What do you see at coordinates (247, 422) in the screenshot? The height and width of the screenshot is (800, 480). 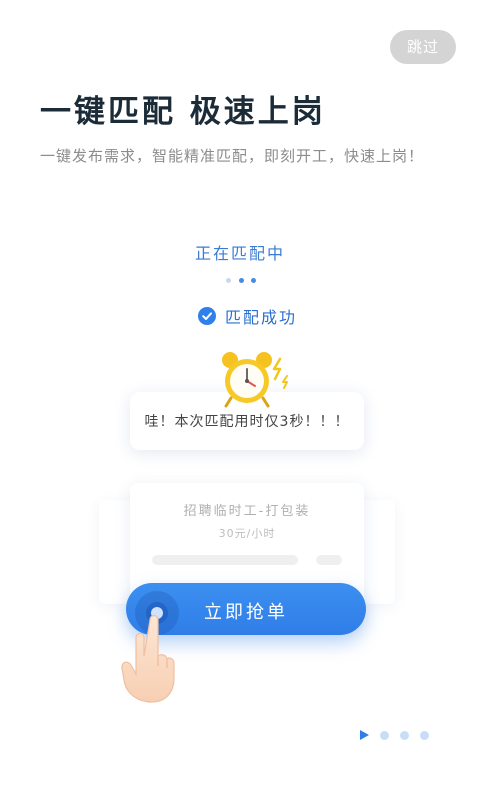 I see `bubble-message: 哇！本次匹配用时仅3秒！！！` at bounding box center [247, 422].